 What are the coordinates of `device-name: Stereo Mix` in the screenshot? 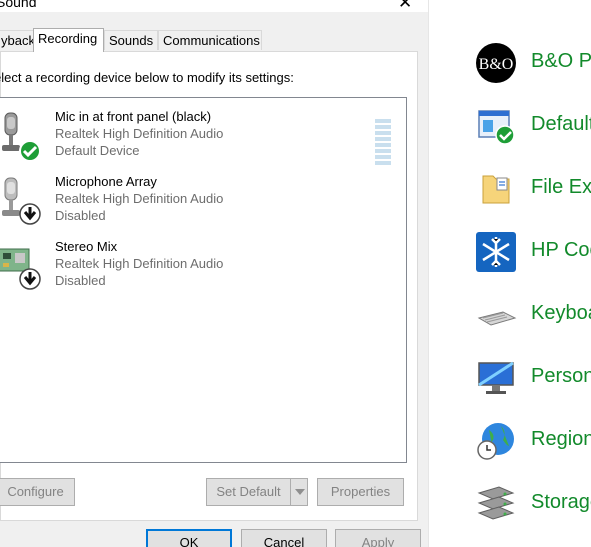 It's located at (86, 246).